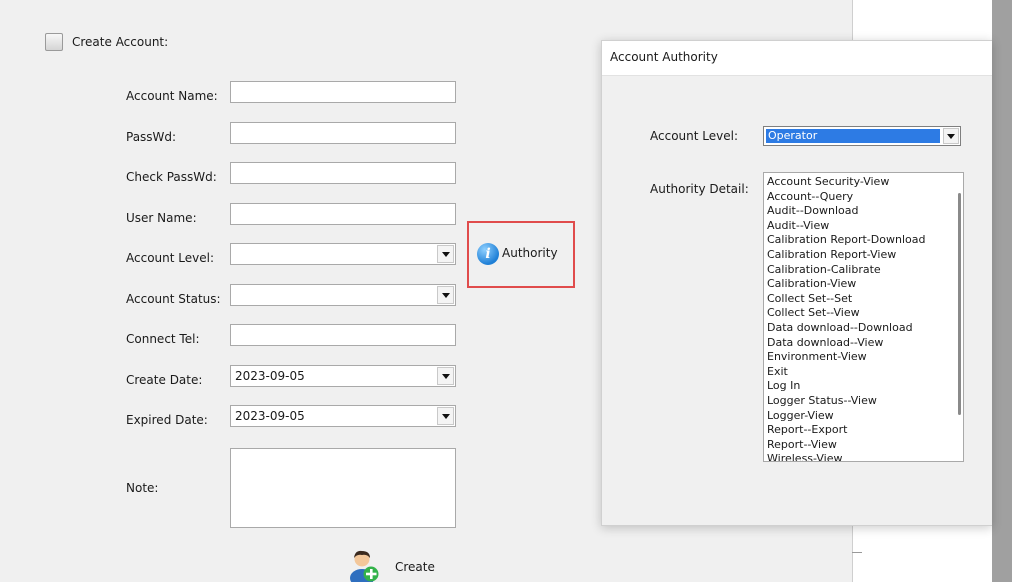  Describe the element at coordinates (857, 552) in the screenshot. I see `divider-tick` at that location.